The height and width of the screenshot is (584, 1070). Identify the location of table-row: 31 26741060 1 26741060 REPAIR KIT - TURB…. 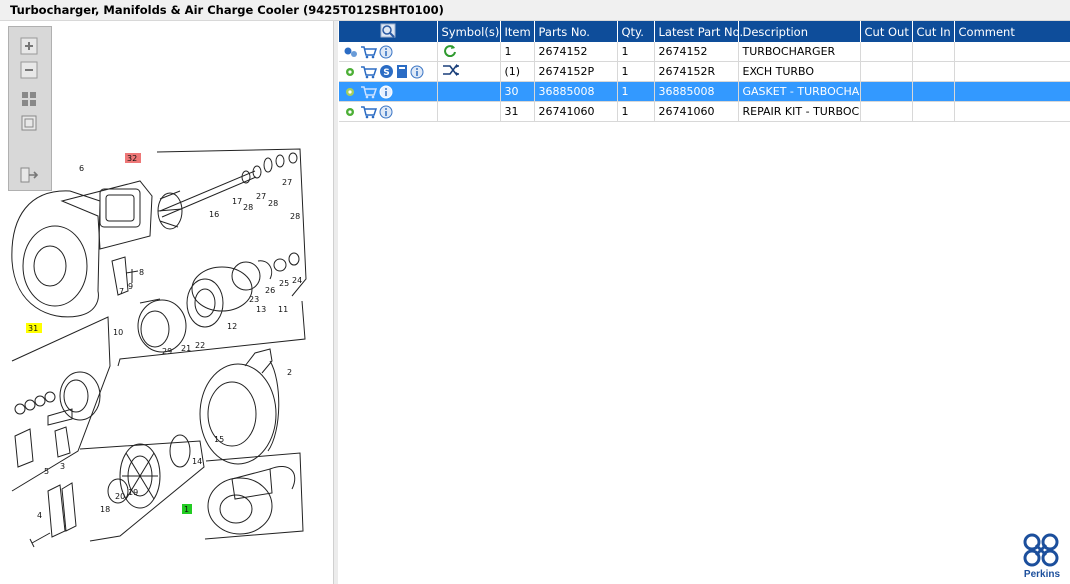
(704, 111).